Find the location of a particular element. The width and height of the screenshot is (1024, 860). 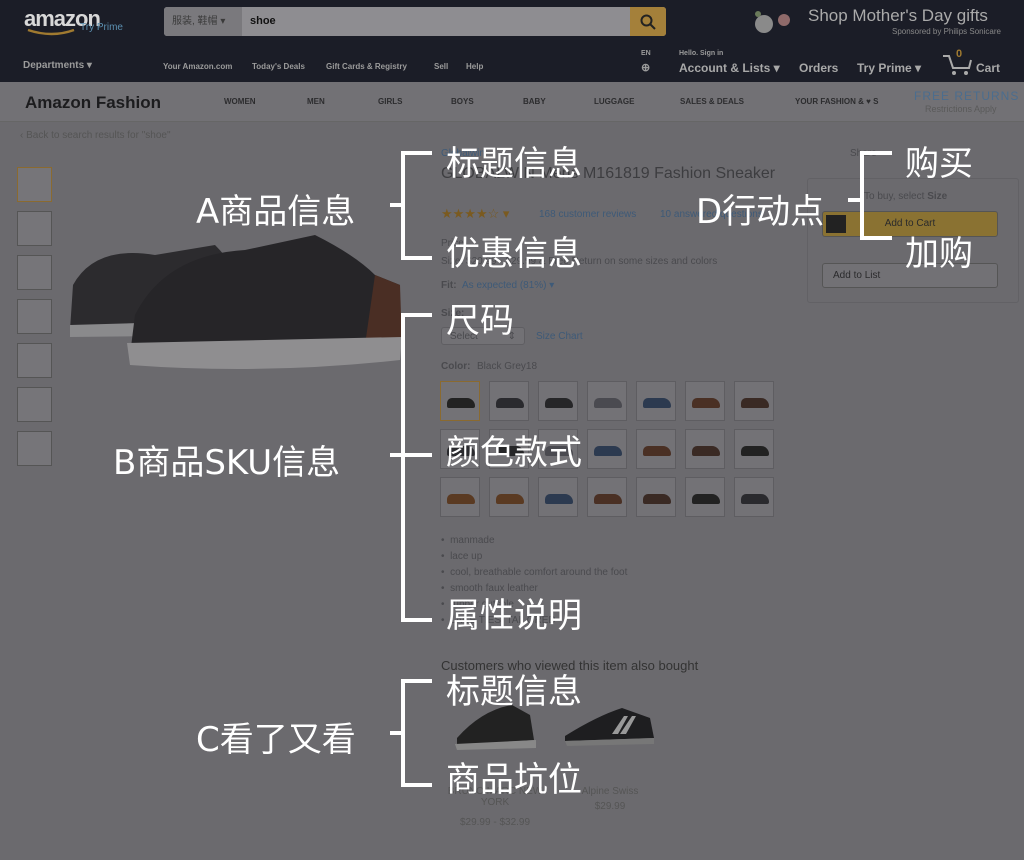

category-girls: GIRLS is located at coordinates (390, 101).